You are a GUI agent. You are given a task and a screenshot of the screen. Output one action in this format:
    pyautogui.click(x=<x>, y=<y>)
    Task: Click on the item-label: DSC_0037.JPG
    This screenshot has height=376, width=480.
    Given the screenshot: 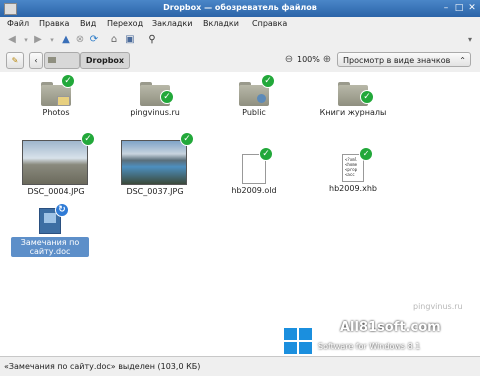 What is the action you would take?
    pyautogui.click(x=155, y=191)
    